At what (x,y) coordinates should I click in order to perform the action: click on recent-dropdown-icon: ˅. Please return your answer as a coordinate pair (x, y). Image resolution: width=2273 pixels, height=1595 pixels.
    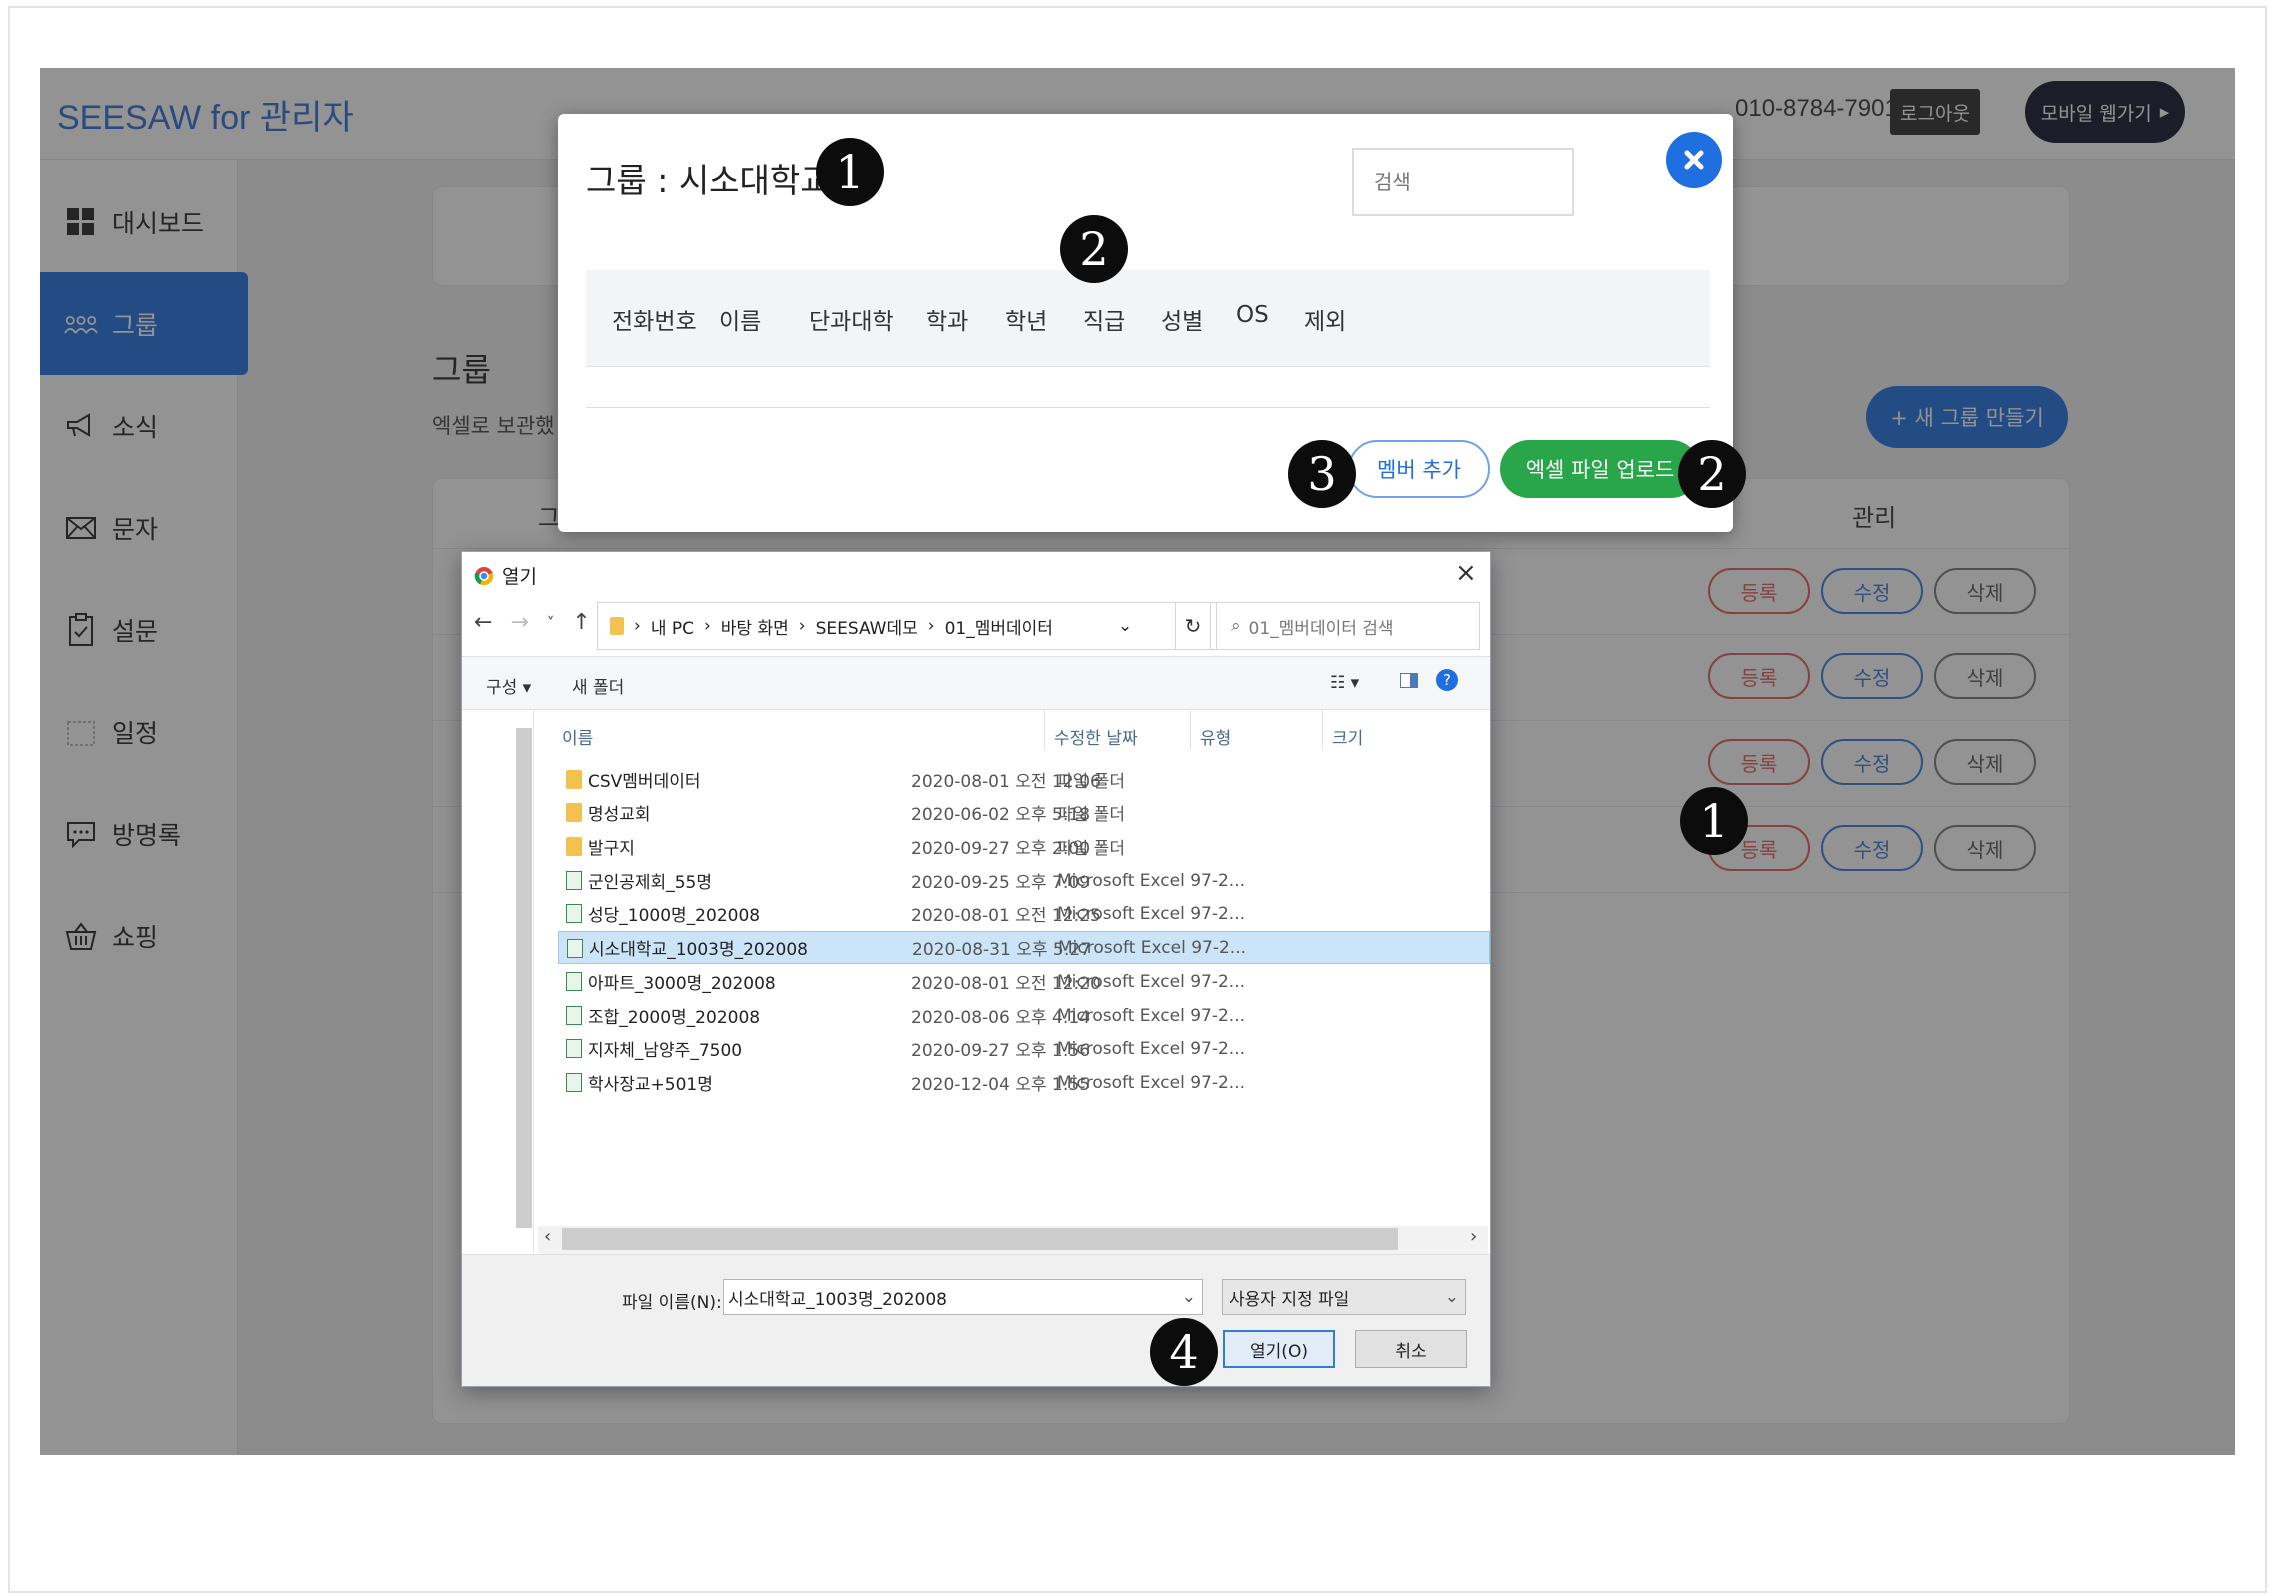
    Looking at the image, I should click on (551, 624).